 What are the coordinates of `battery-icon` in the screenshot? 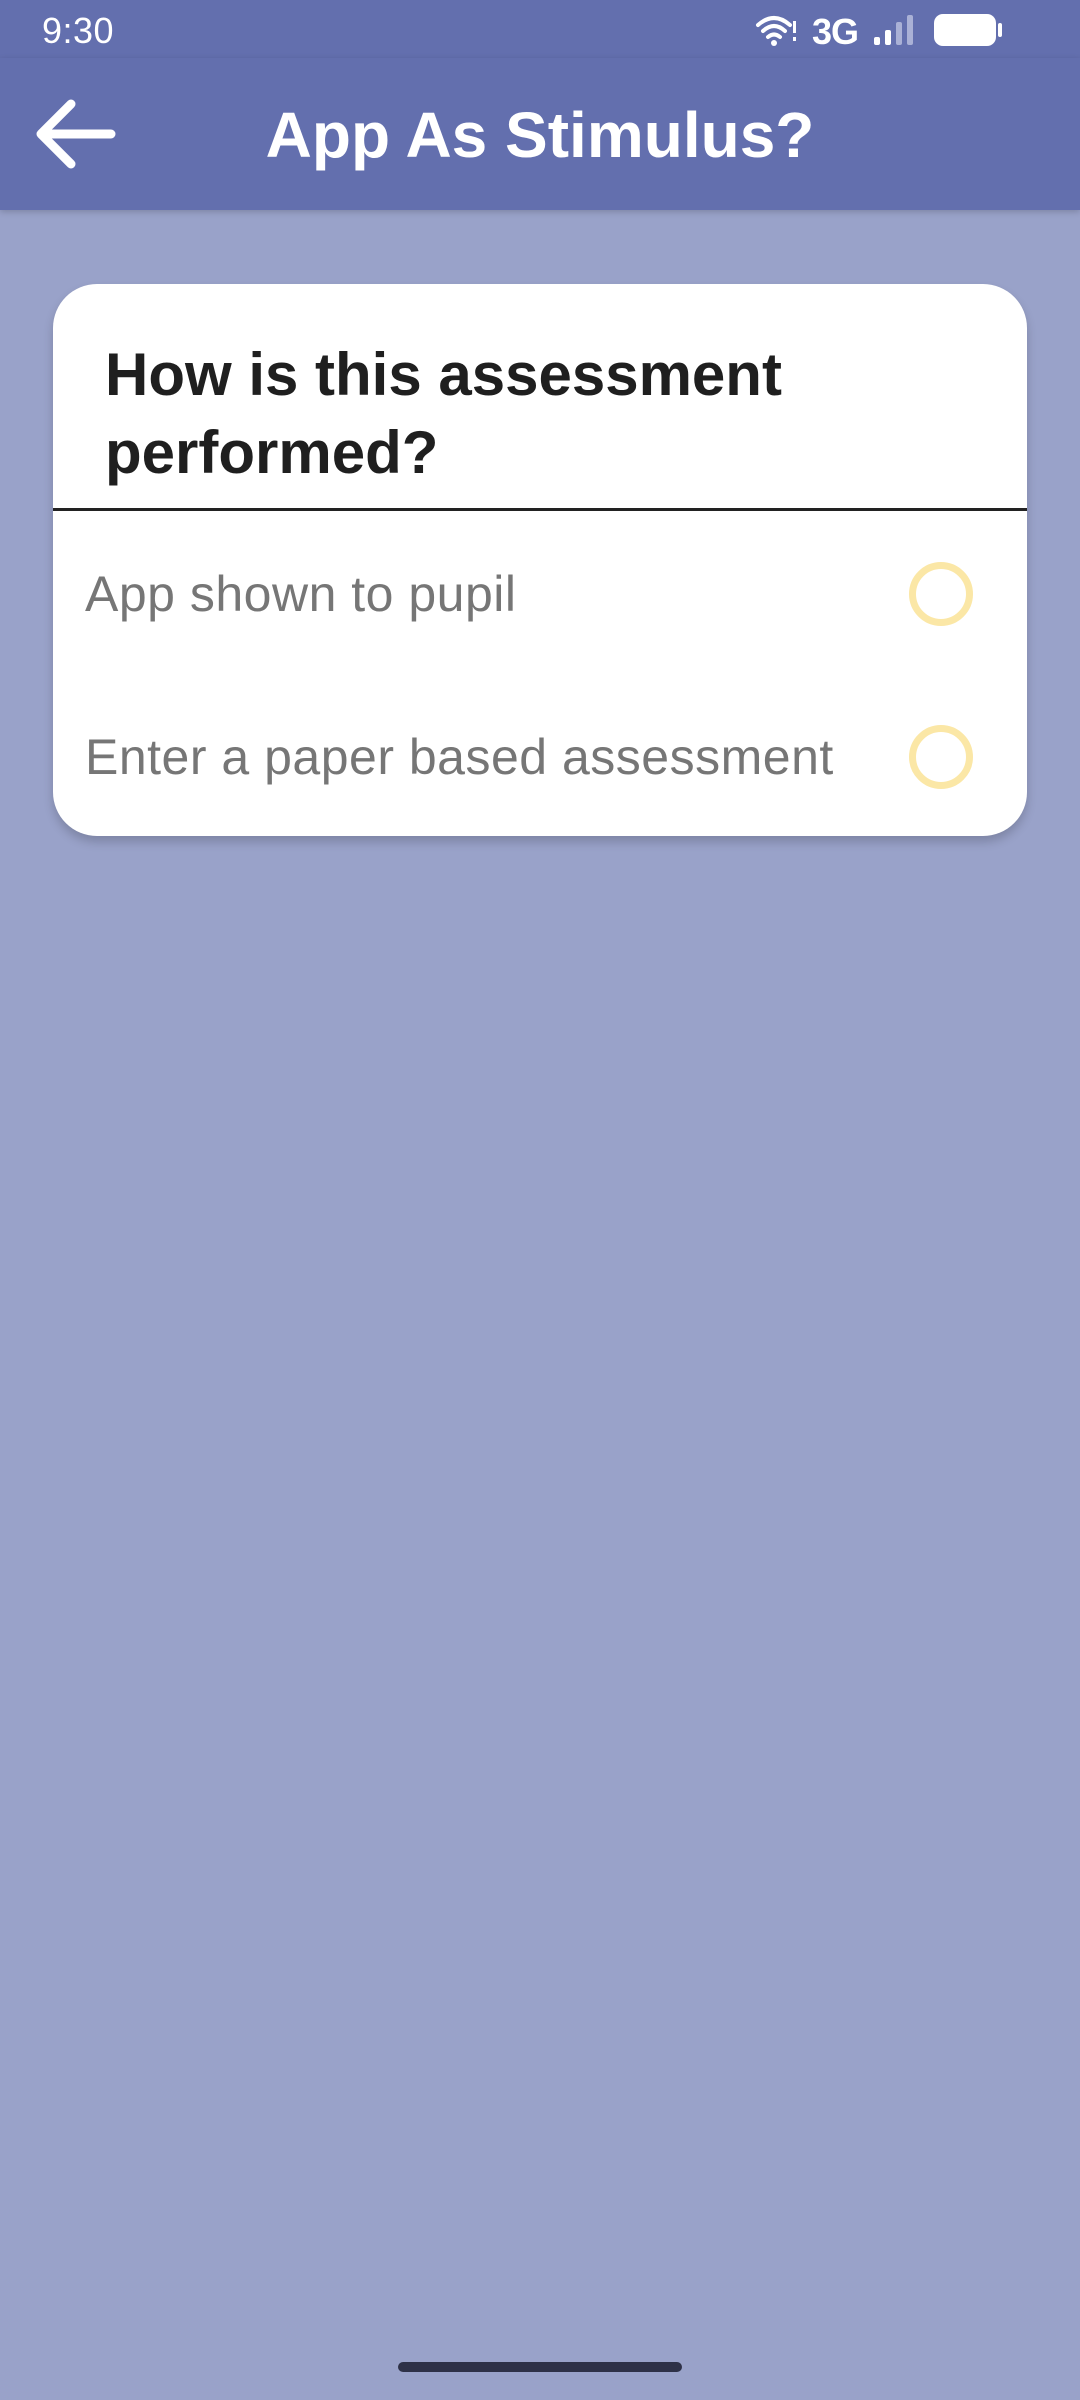 It's located at (968, 32).